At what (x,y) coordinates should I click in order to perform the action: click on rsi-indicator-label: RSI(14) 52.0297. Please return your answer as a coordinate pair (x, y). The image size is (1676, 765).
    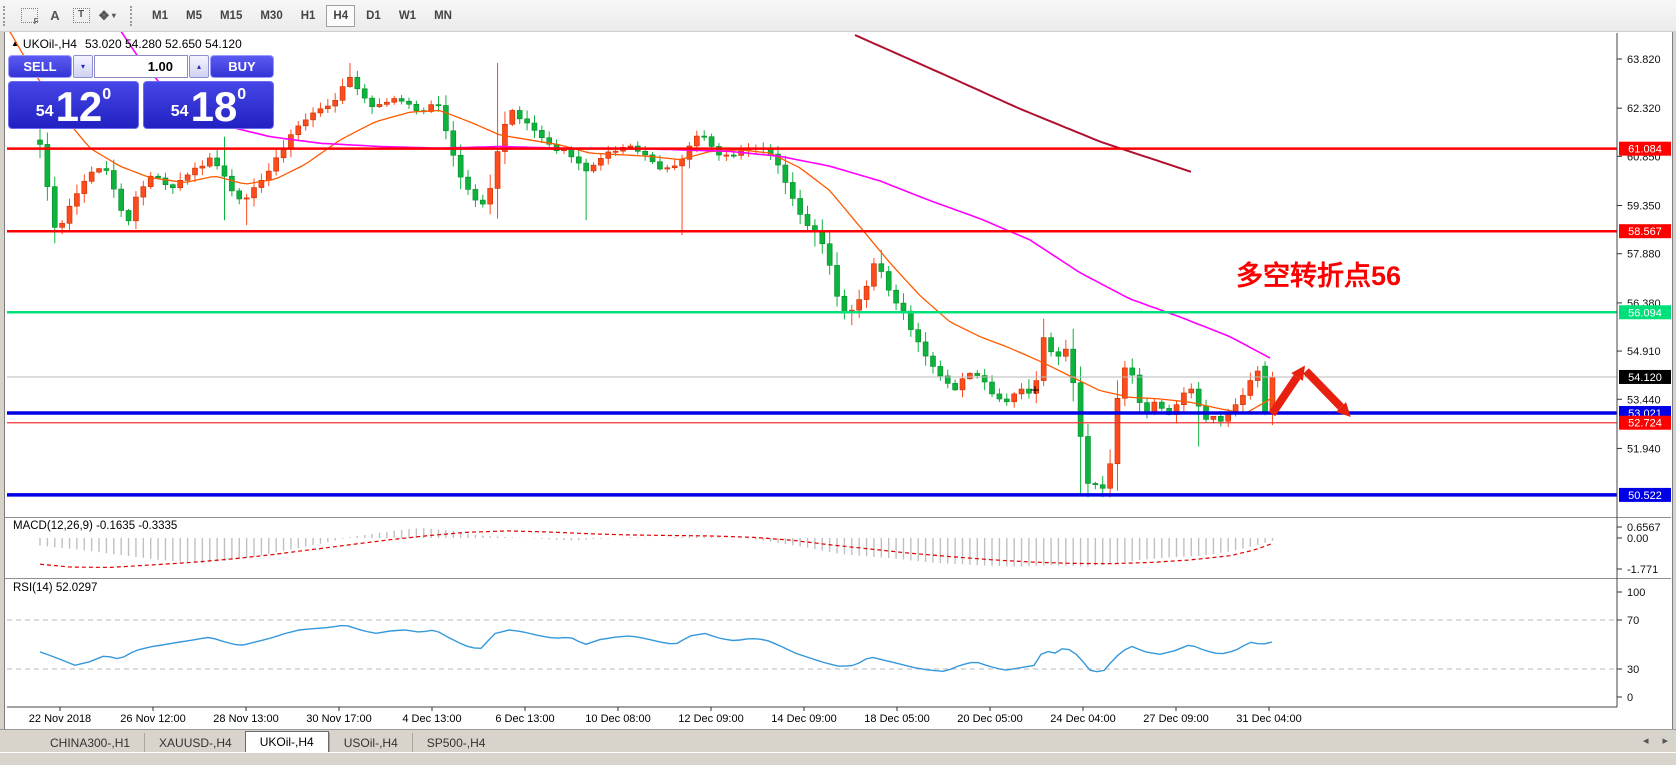
    Looking at the image, I should click on (55, 588).